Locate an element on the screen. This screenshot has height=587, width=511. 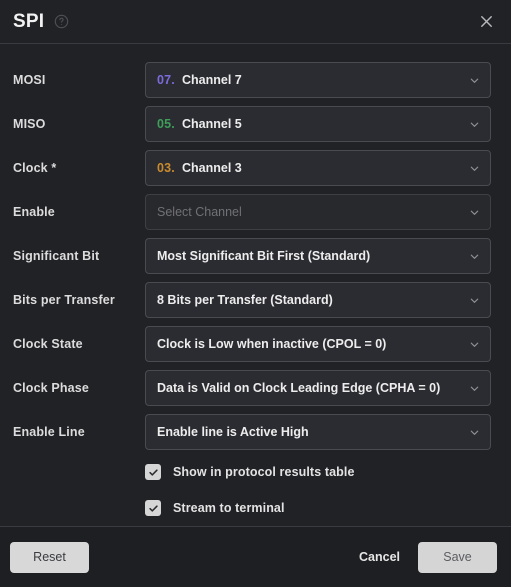
select-clock-state: Clock is Low when inactive (CPOL = 0) is located at coordinates (318, 344).